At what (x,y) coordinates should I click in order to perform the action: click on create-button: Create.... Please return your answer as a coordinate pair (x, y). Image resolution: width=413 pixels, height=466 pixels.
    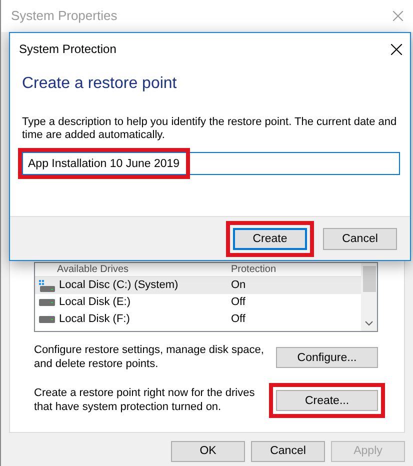
    Looking at the image, I should click on (327, 400).